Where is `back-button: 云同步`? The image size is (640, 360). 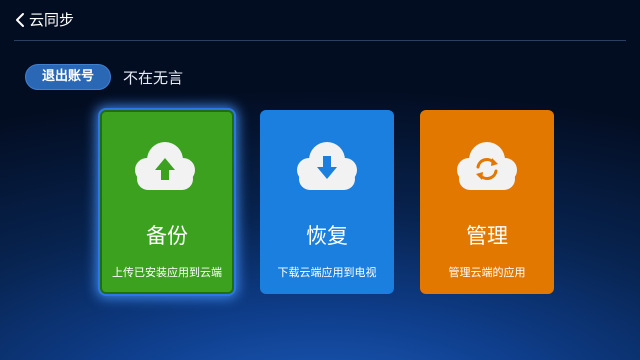
back-button: 云同步 is located at coordinates (44, 20).